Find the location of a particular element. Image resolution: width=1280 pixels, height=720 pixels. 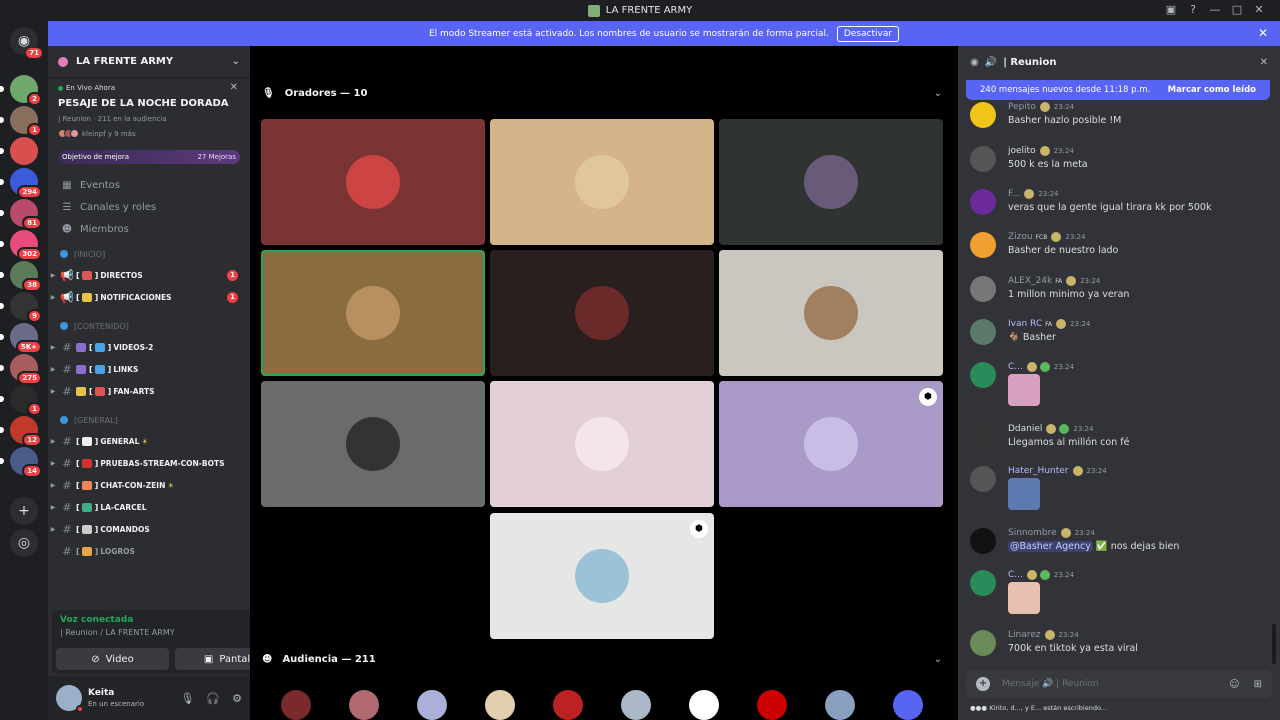

channel-carcel: ▶ #[] LA-CARCEL is located at coordinates (149, 507).